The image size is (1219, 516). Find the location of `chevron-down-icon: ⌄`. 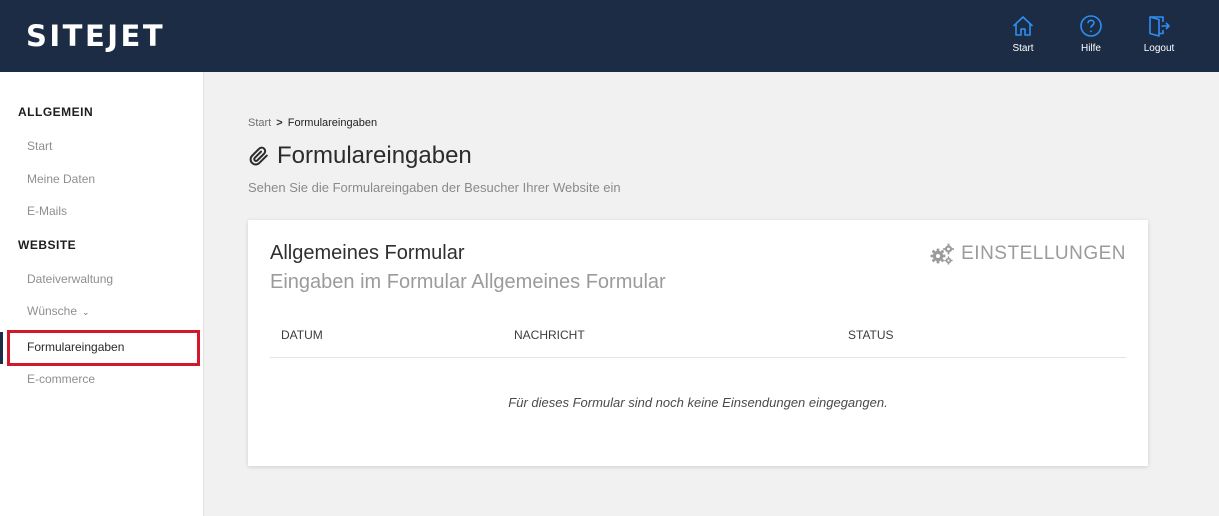

chevron-down-icon: ⌄ is located at coordinates (86, 312).